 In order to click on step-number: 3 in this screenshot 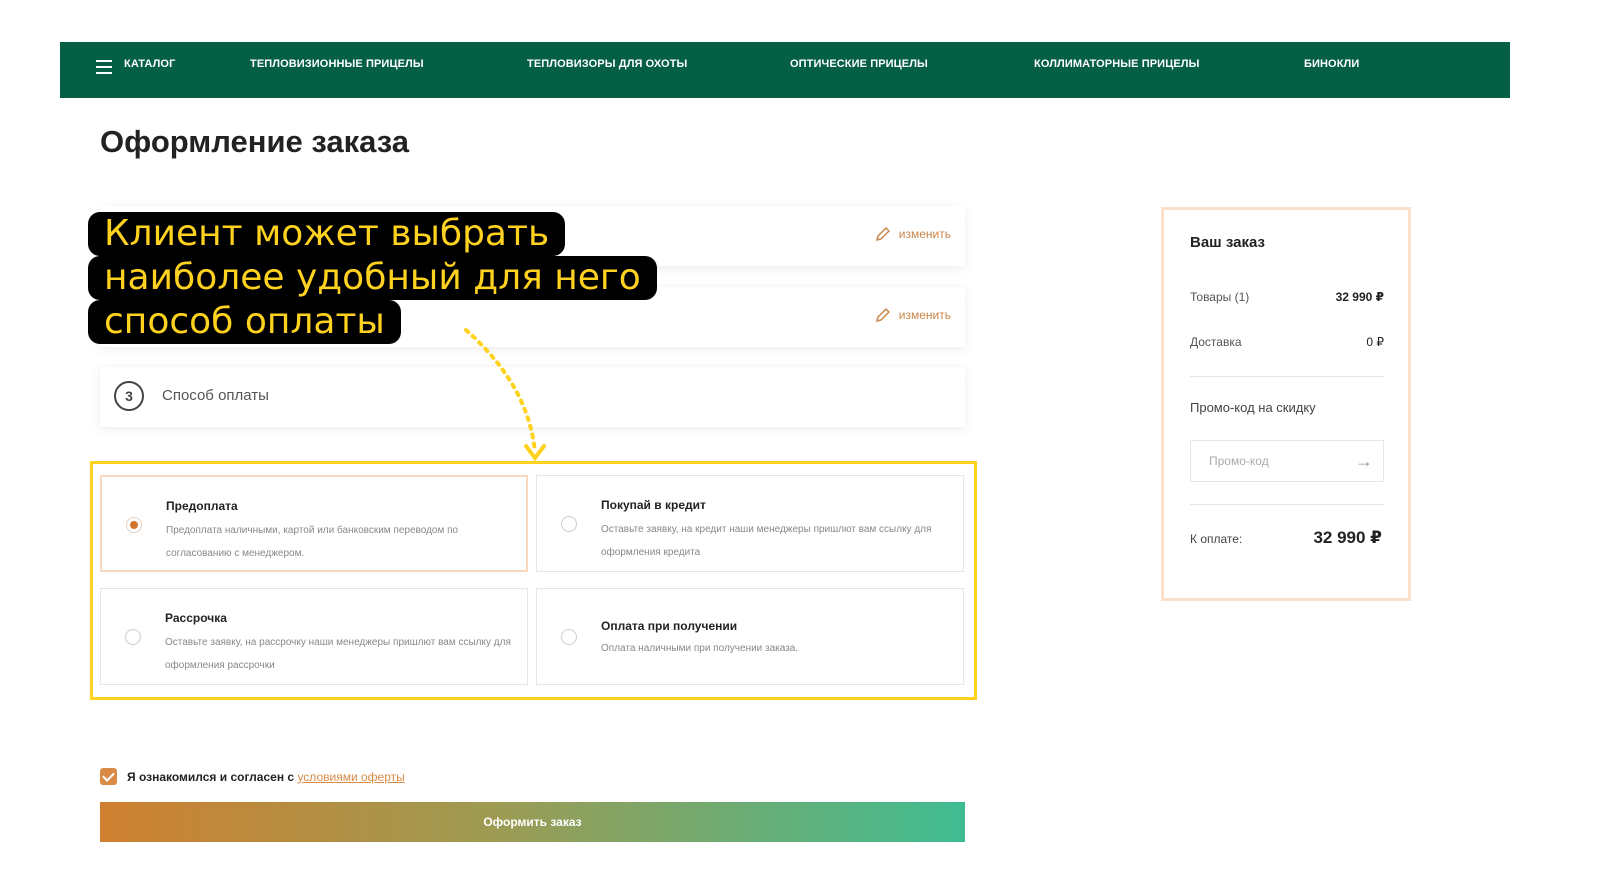, I will do `click(129, 396)`.